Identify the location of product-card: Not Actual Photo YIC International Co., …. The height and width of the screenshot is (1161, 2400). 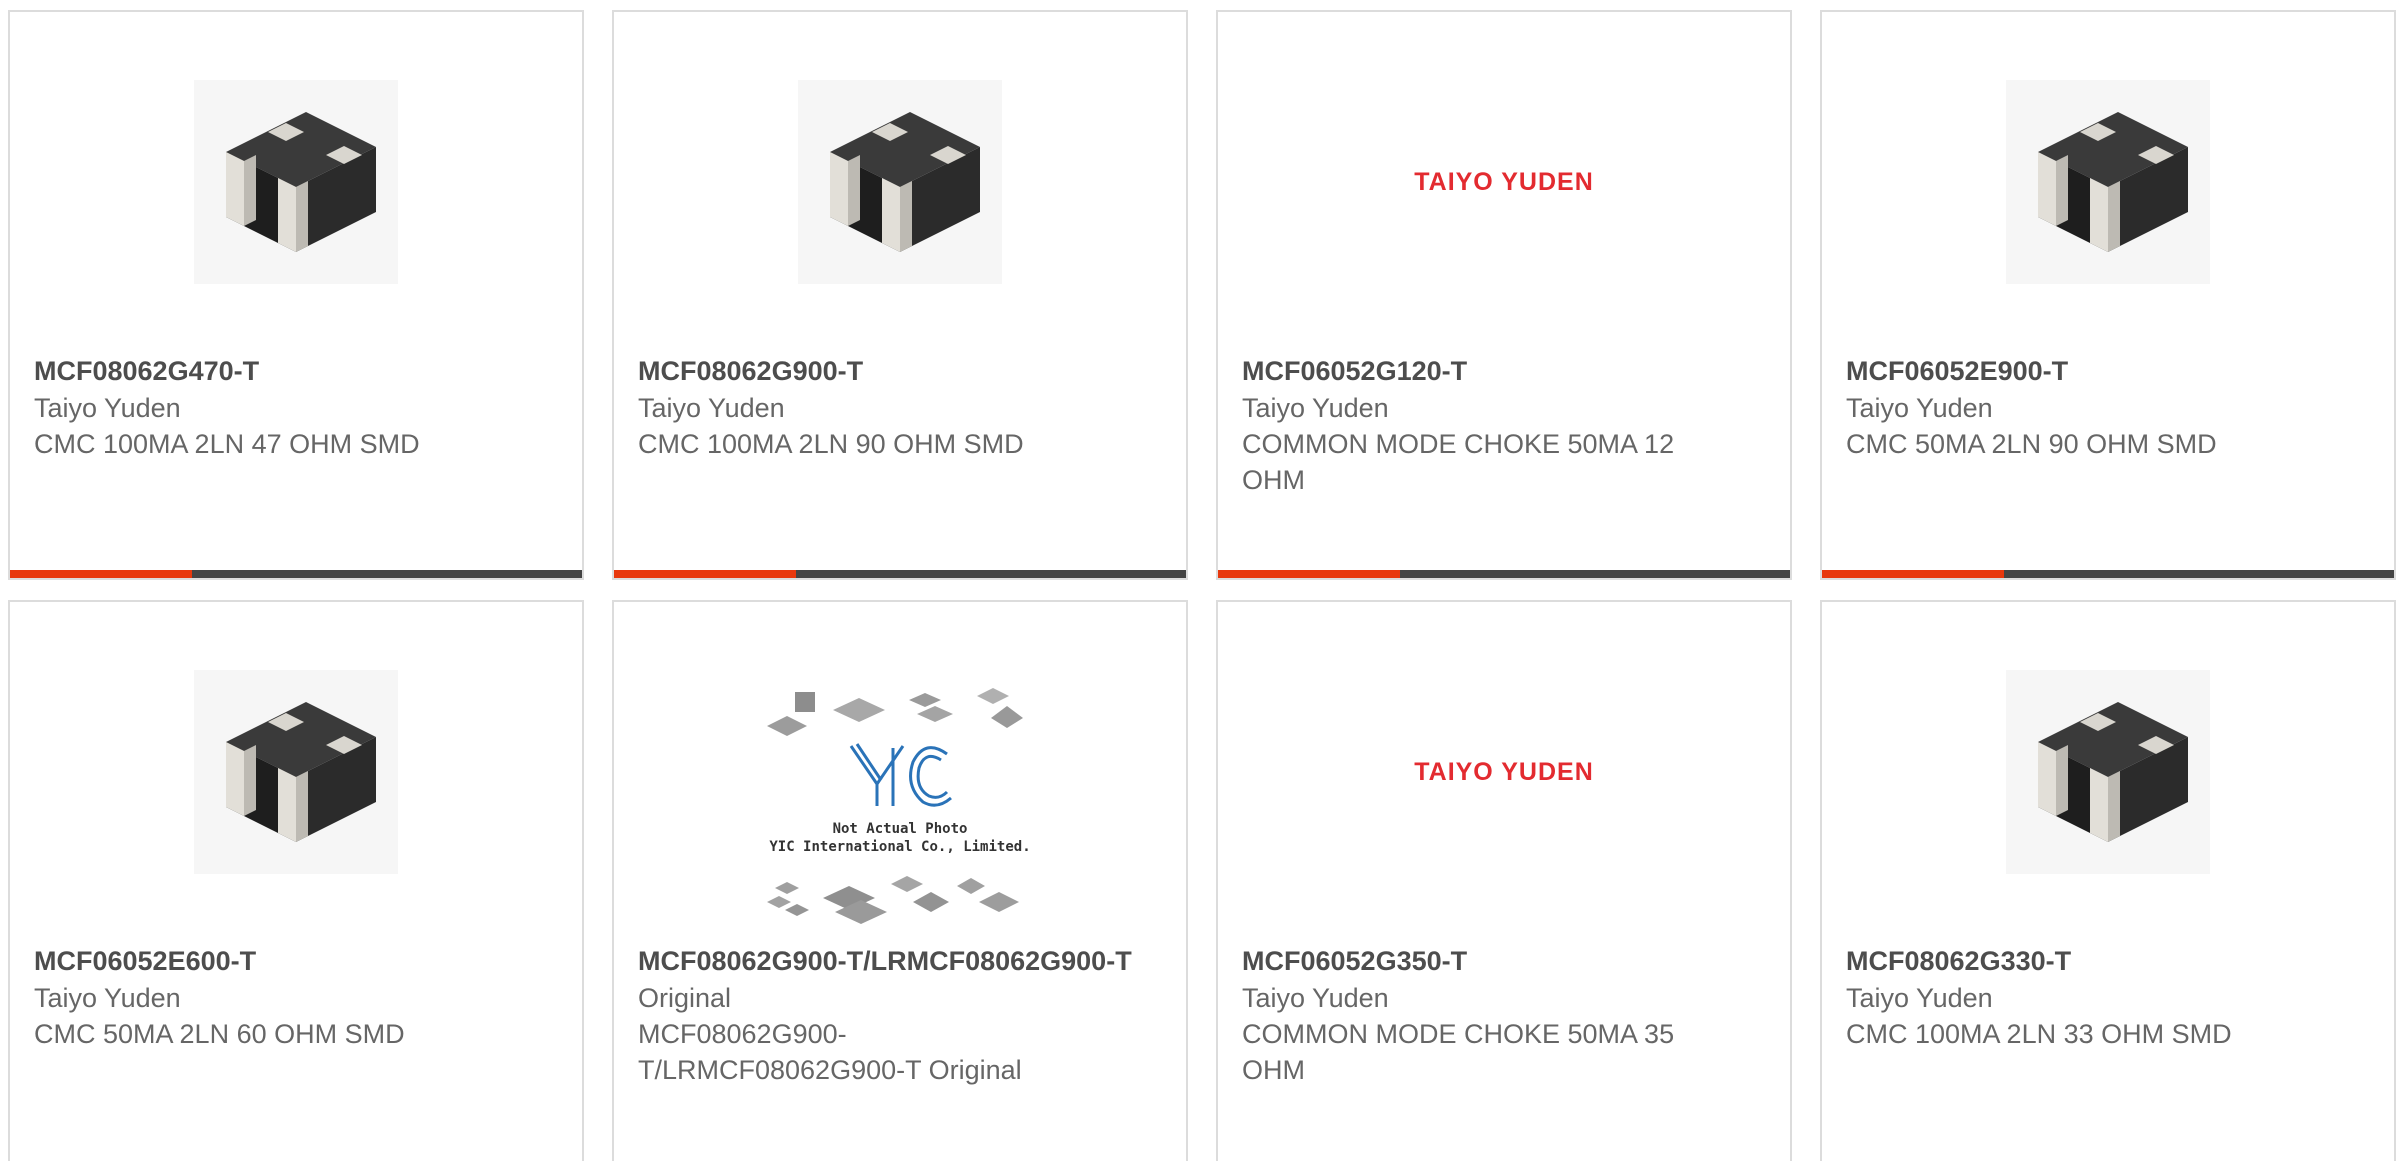
(900, 880).